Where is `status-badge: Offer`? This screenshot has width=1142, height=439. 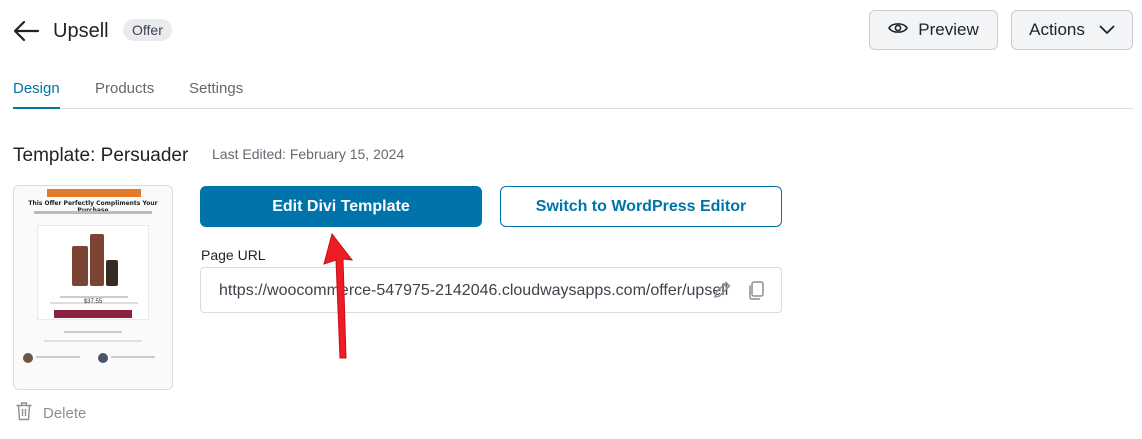
status-badge: Offer is located at coordinates (147, 30).